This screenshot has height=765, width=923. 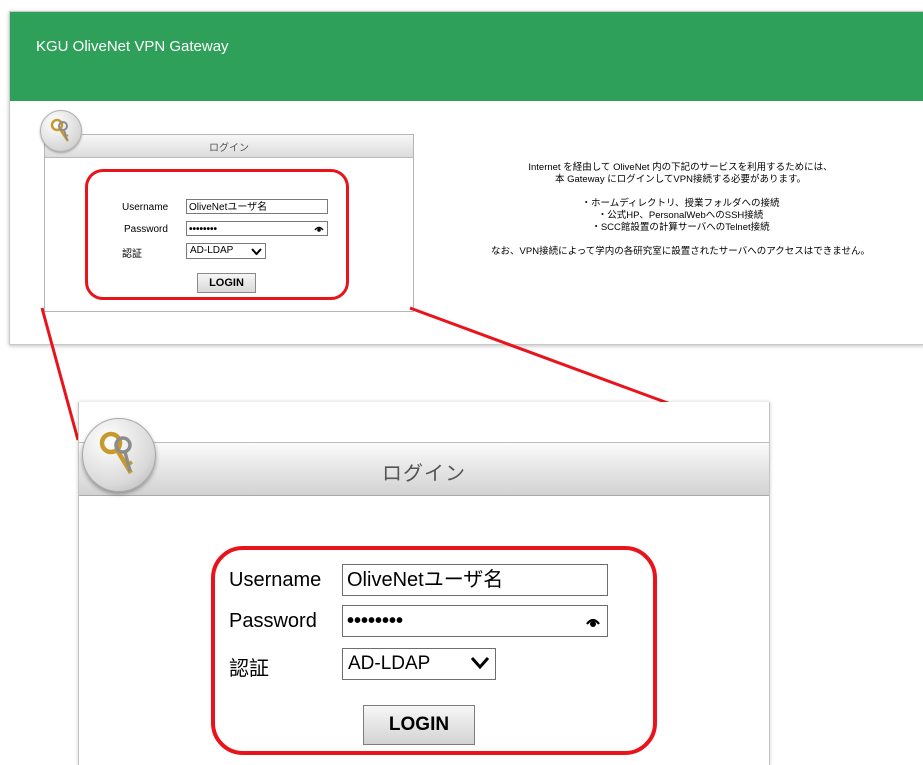 What do you see at coordinates (434, 650) in the screenshot?
I see `highlight-large` at bounding box center [434, 650].